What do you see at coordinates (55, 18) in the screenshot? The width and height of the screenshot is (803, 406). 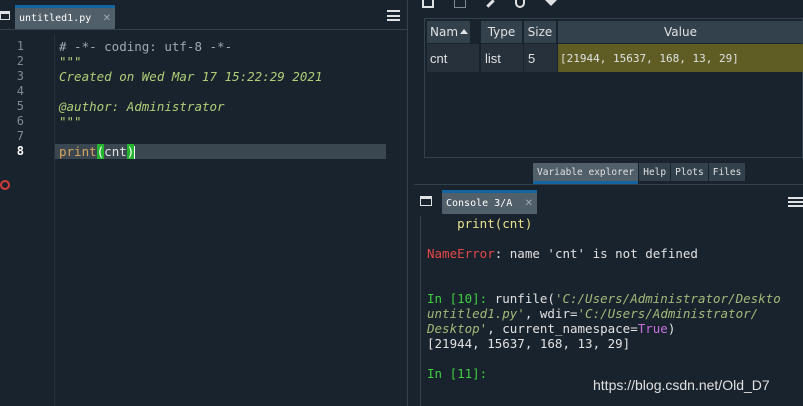 I see `editor-tab-label: untitled1.py` at bounding box center [55, 18].